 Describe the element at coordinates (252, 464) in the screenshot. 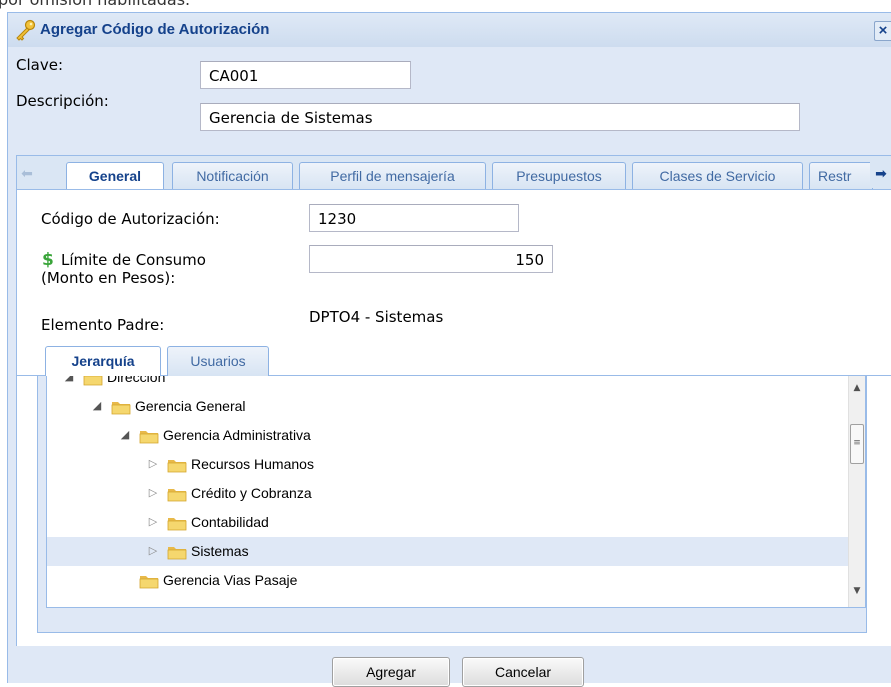

I see `tree-node-label: Recursos Humanos` at that location.